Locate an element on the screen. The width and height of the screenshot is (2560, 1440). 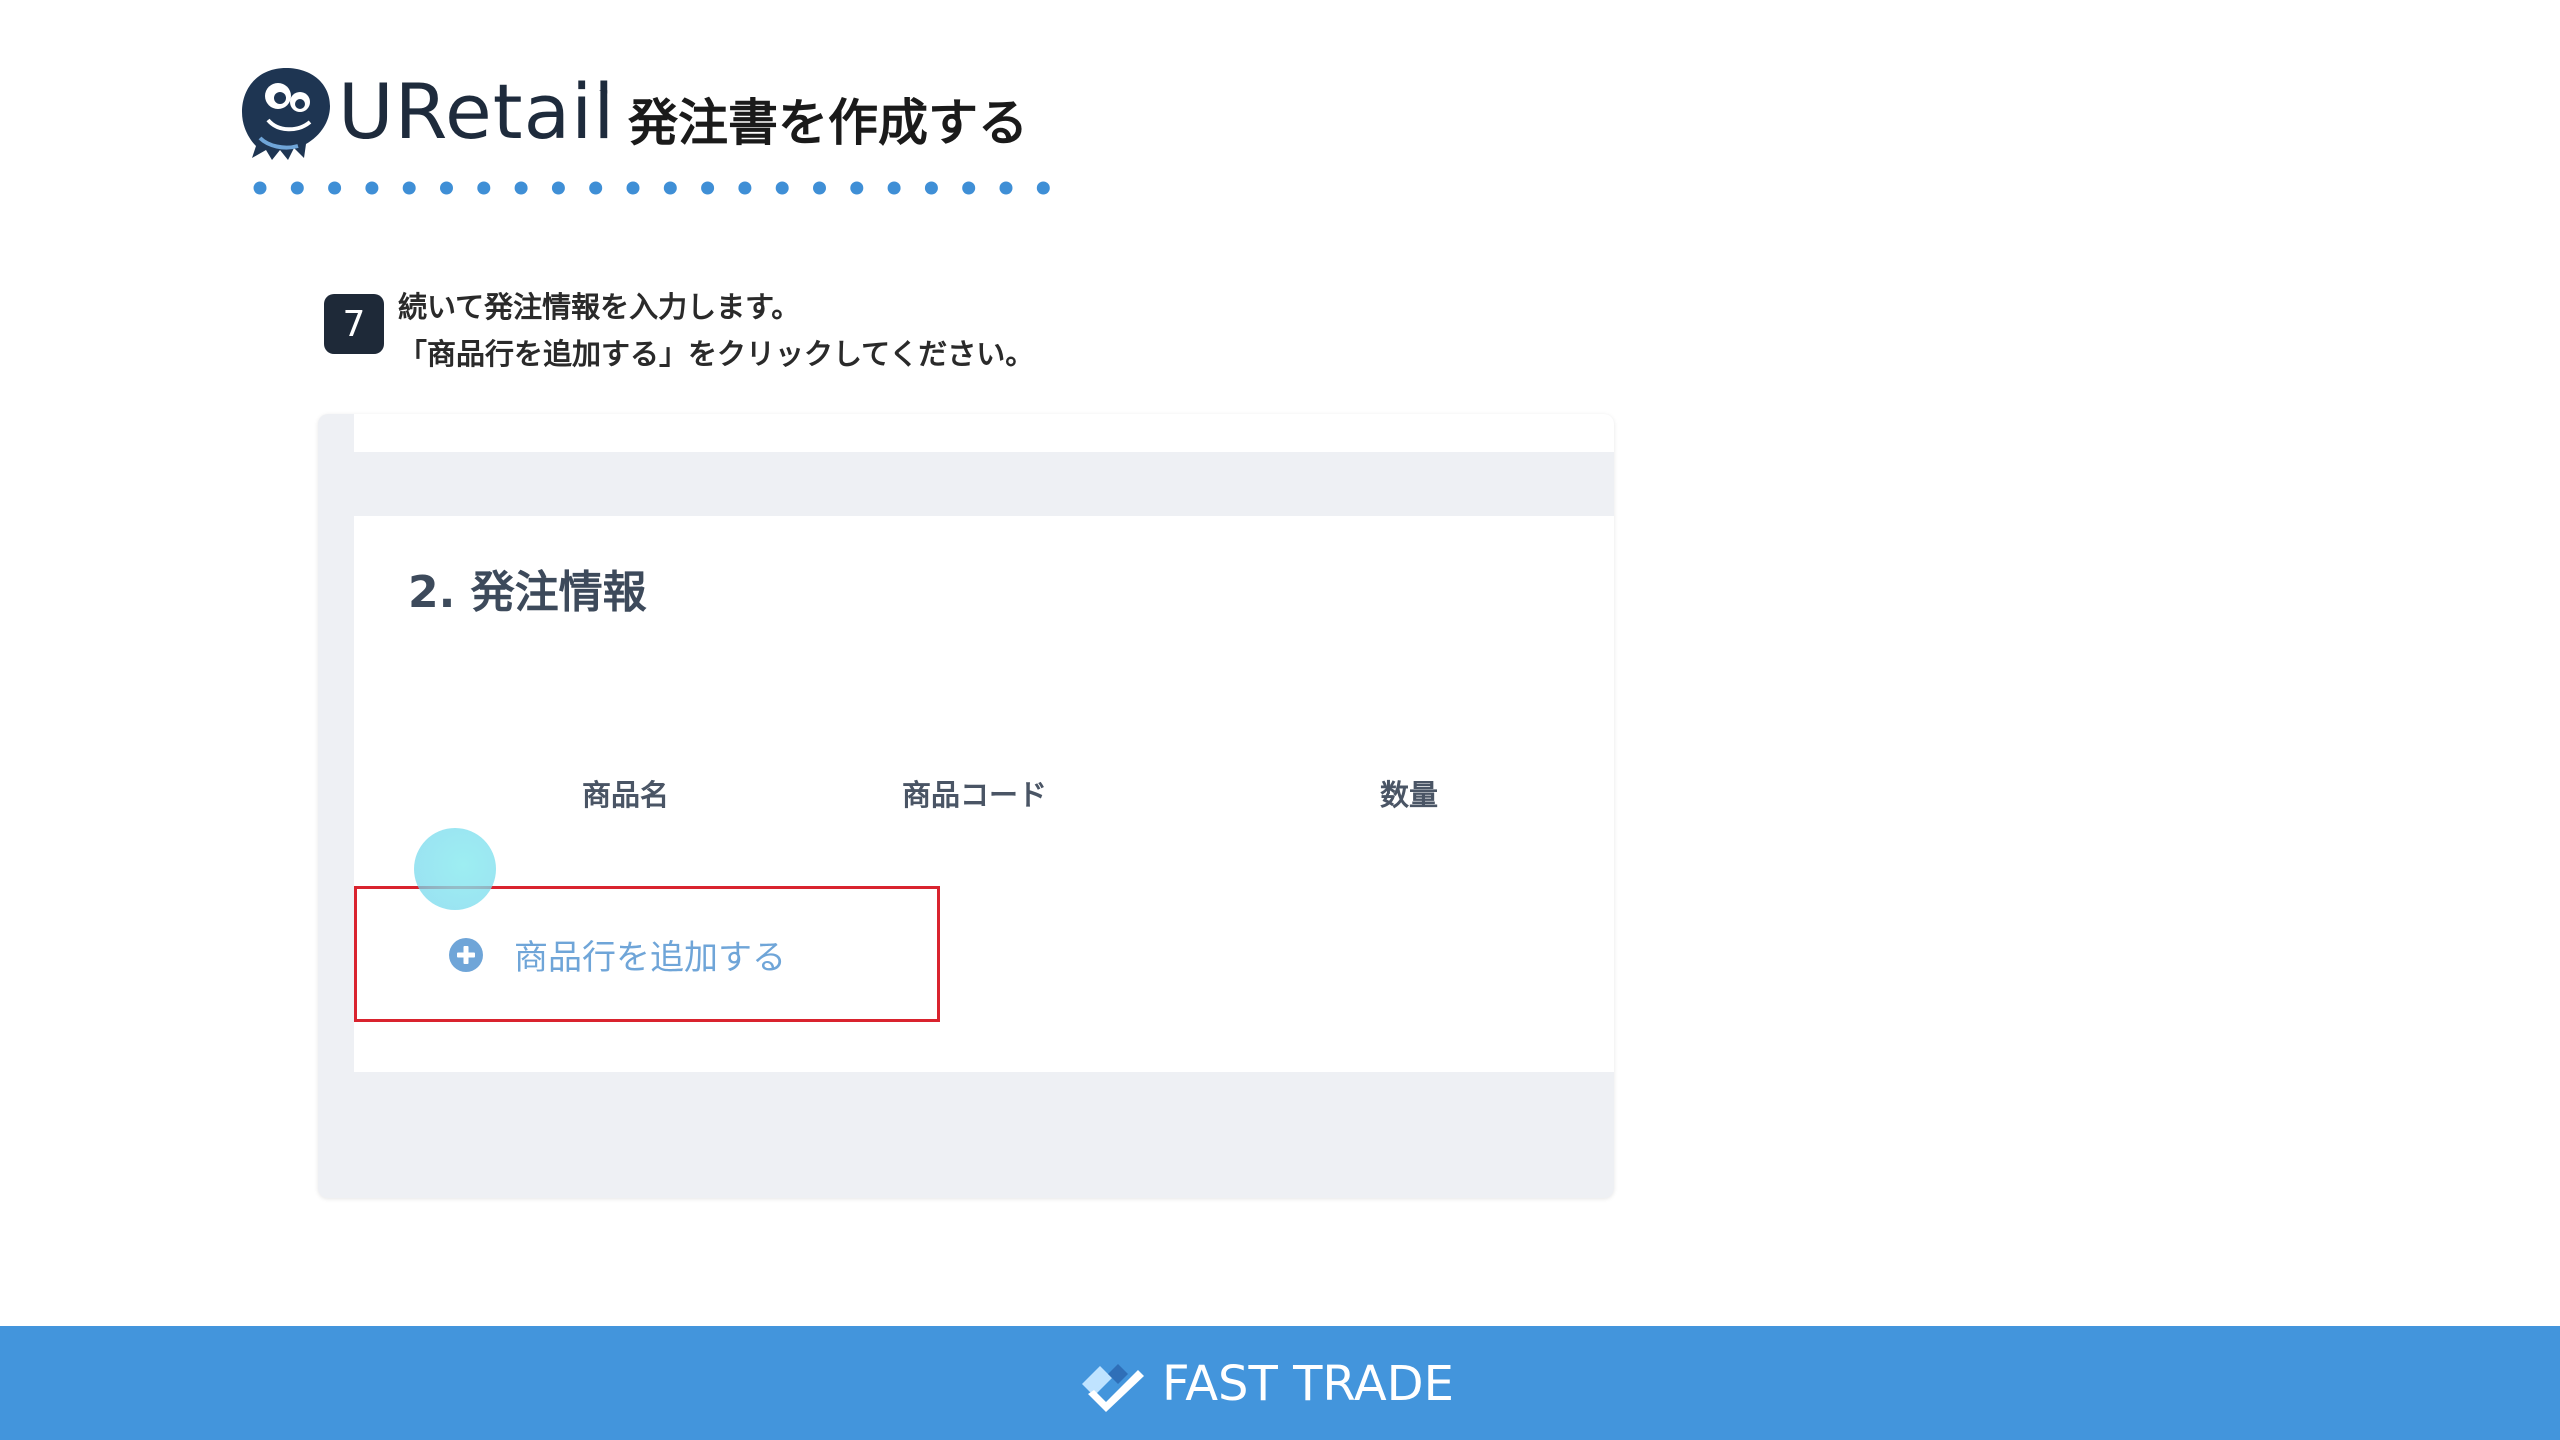
footer-bar: FAST TRADE is located at coordinates (1280, 1383).